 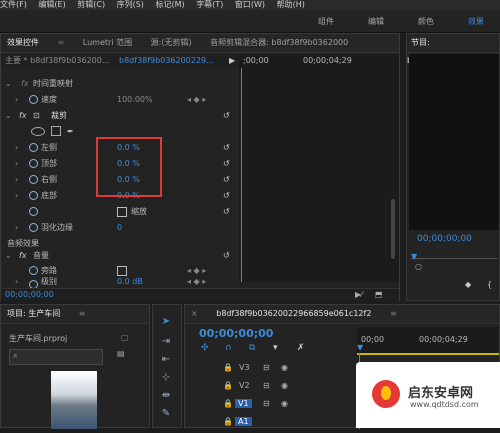 What do you see at coordinates (122, 212) in the screenshot?
I see `zoom-checkbox` at bounding box center [122, 212].